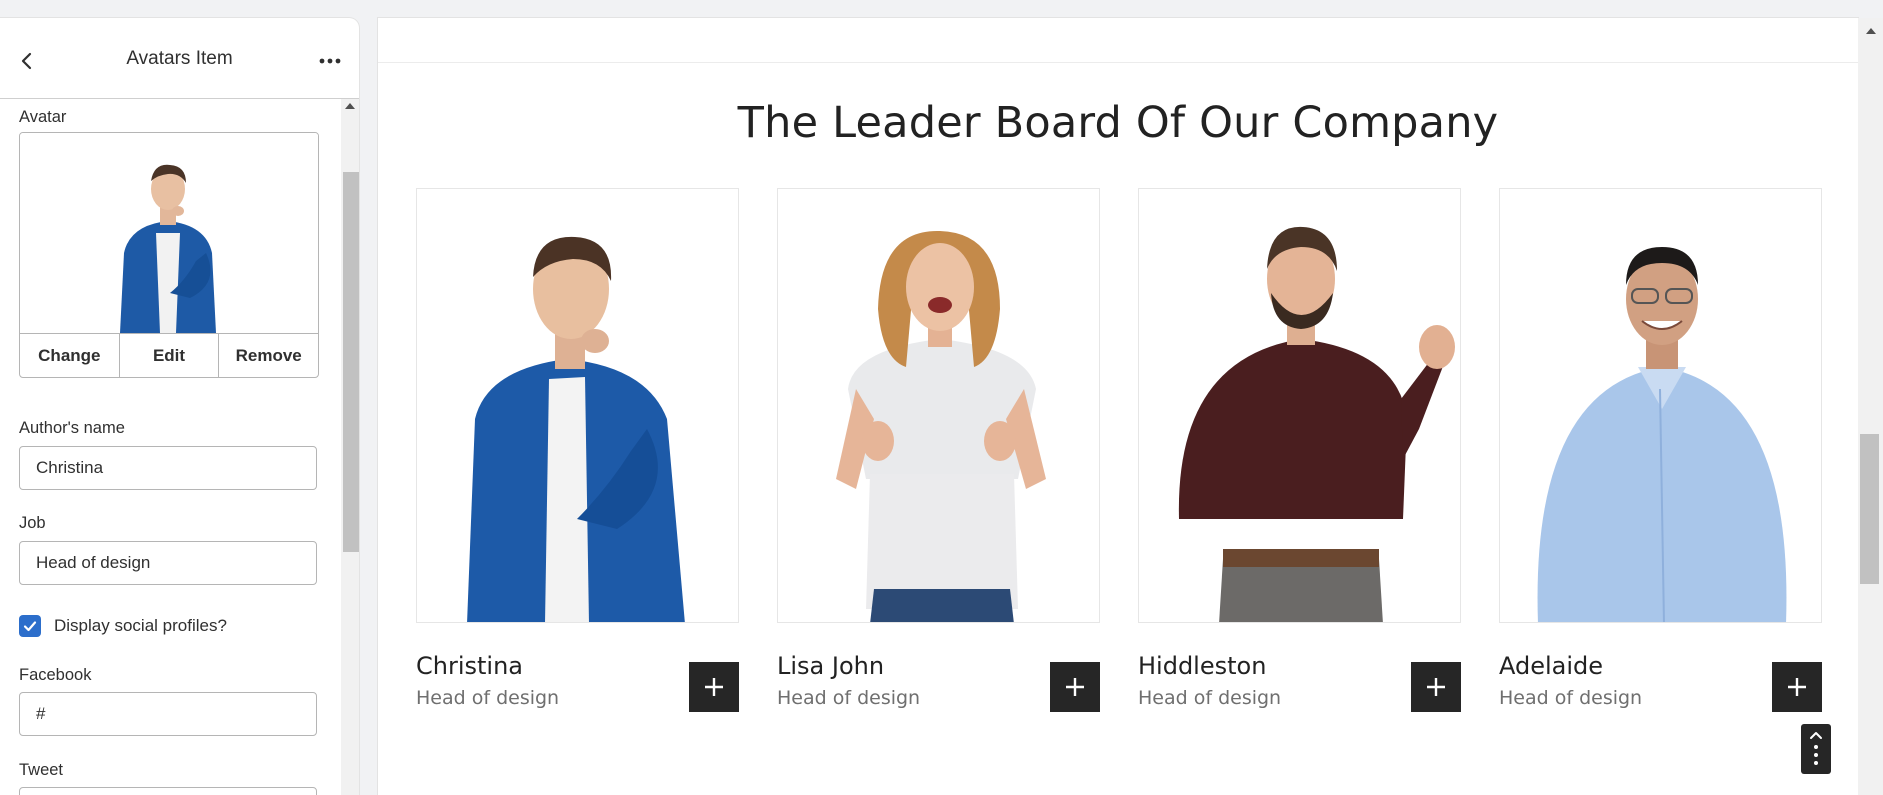  Describe the element at coordinates (168, 714) in the screenshot. I see `facebook-input: #` at that location.